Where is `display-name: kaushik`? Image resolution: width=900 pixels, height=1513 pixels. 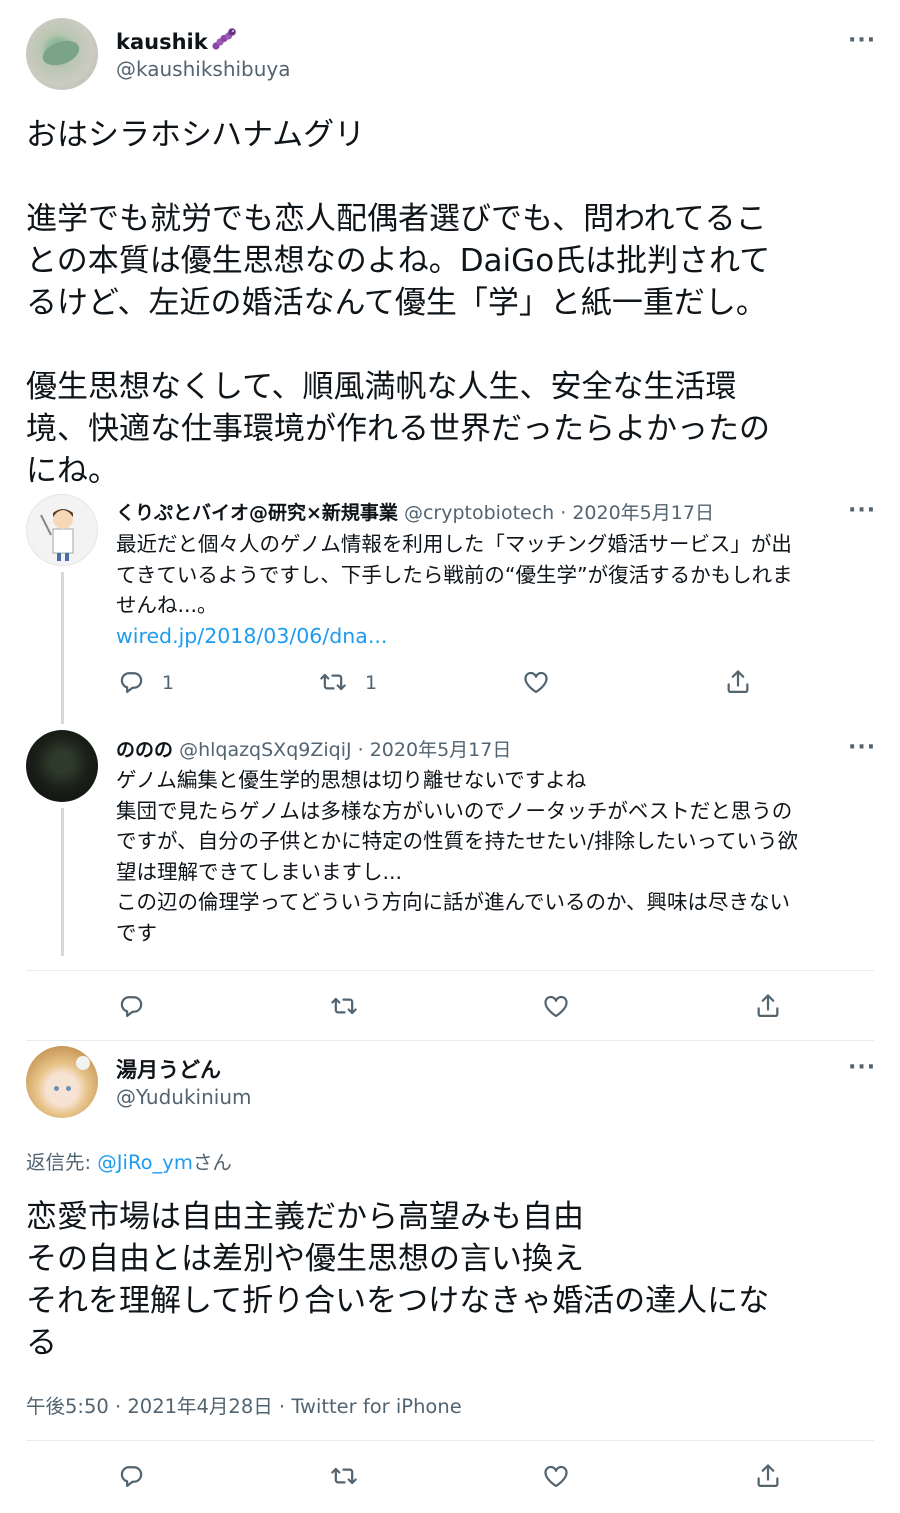
display-name: kaushik is located at coordinates (176, 42).